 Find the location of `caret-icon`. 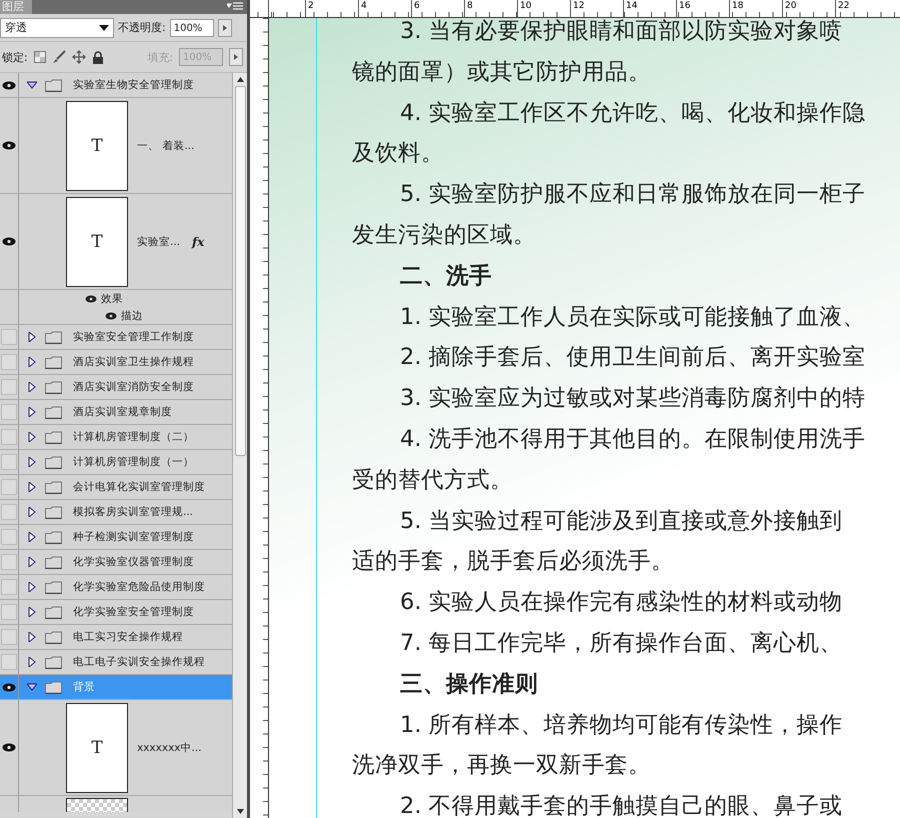

caret-icon is located at coordinates (104, 27).